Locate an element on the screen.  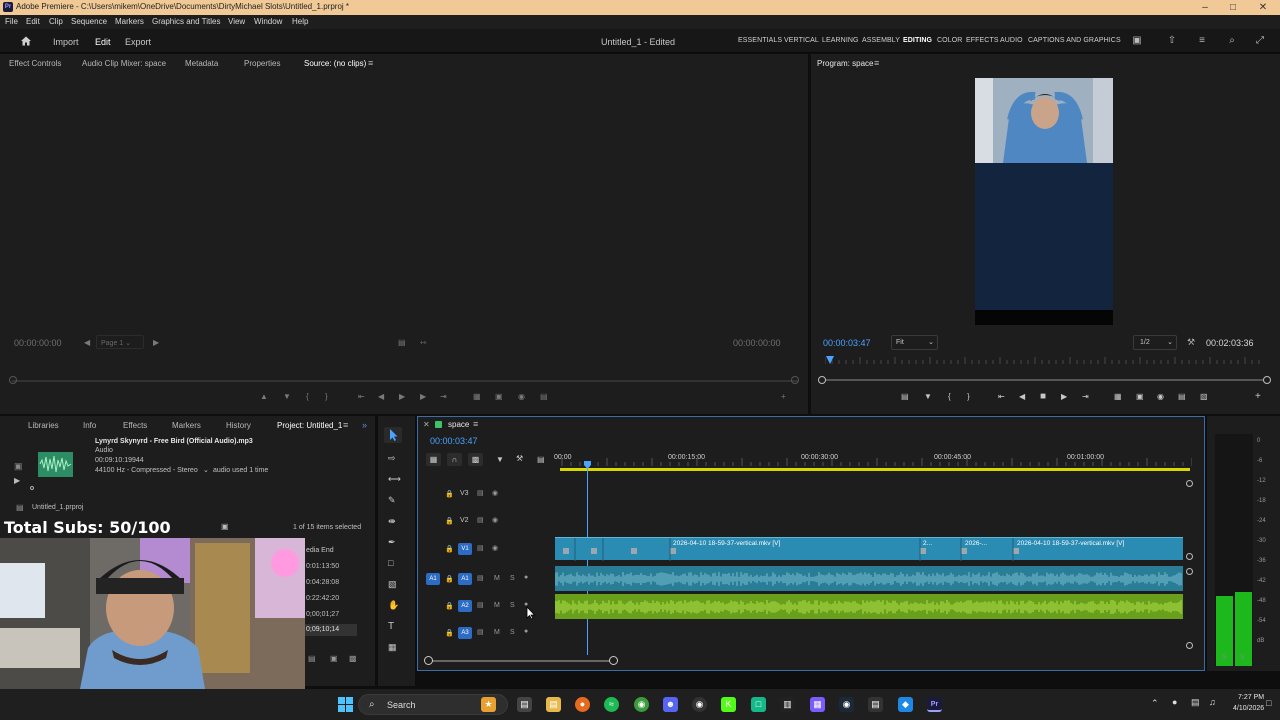
sequence-menu-icon: ≡ is located at coordinates (475, 424).